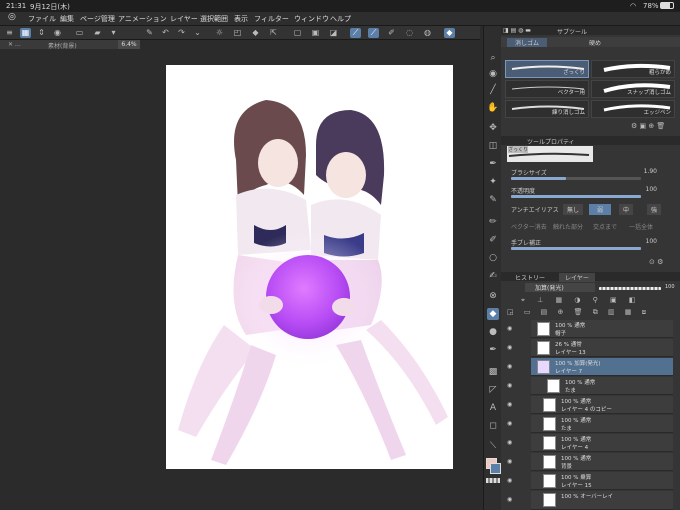 The image size is (680, 510). I want to click on chevron-icon: ⌄, so click(197, 33).